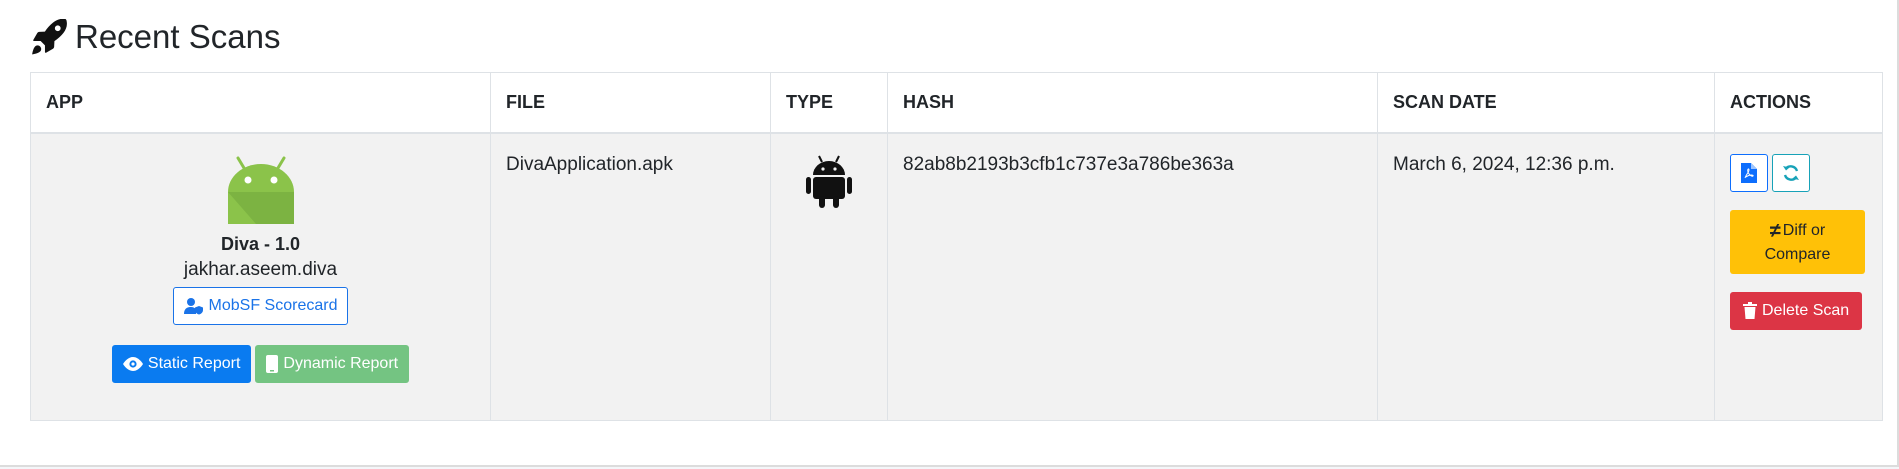 This screenshot has height=469, width=1899. I want to click on page-title: Recent Scans, so click(155, 37).